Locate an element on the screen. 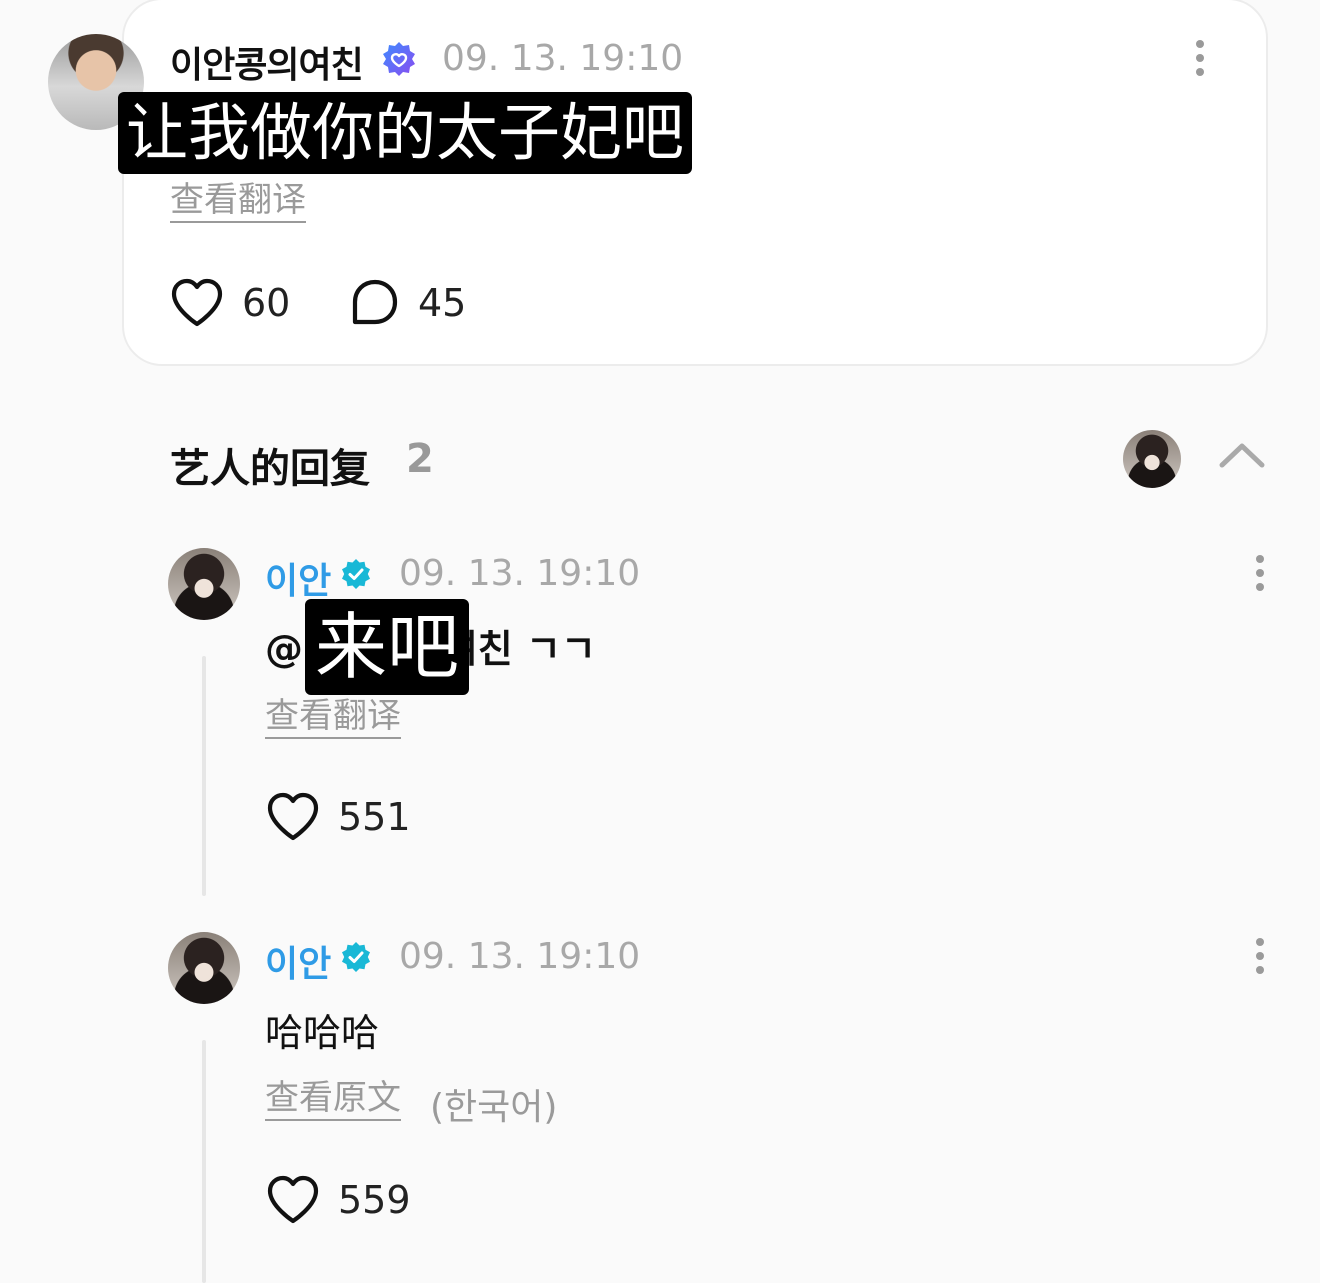  post-like-button: 60 is located at coordinates (230, 303).